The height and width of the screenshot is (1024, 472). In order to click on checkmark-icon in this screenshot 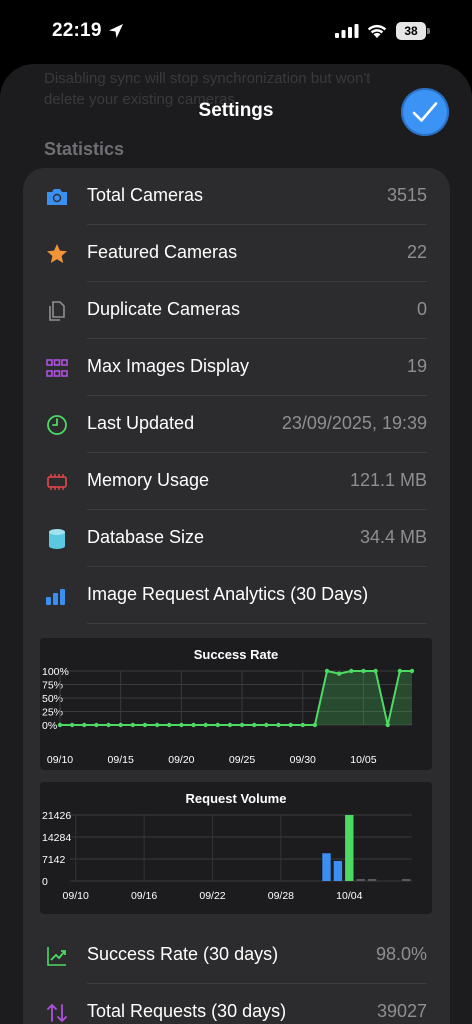, I will do `click(425, 112)`.